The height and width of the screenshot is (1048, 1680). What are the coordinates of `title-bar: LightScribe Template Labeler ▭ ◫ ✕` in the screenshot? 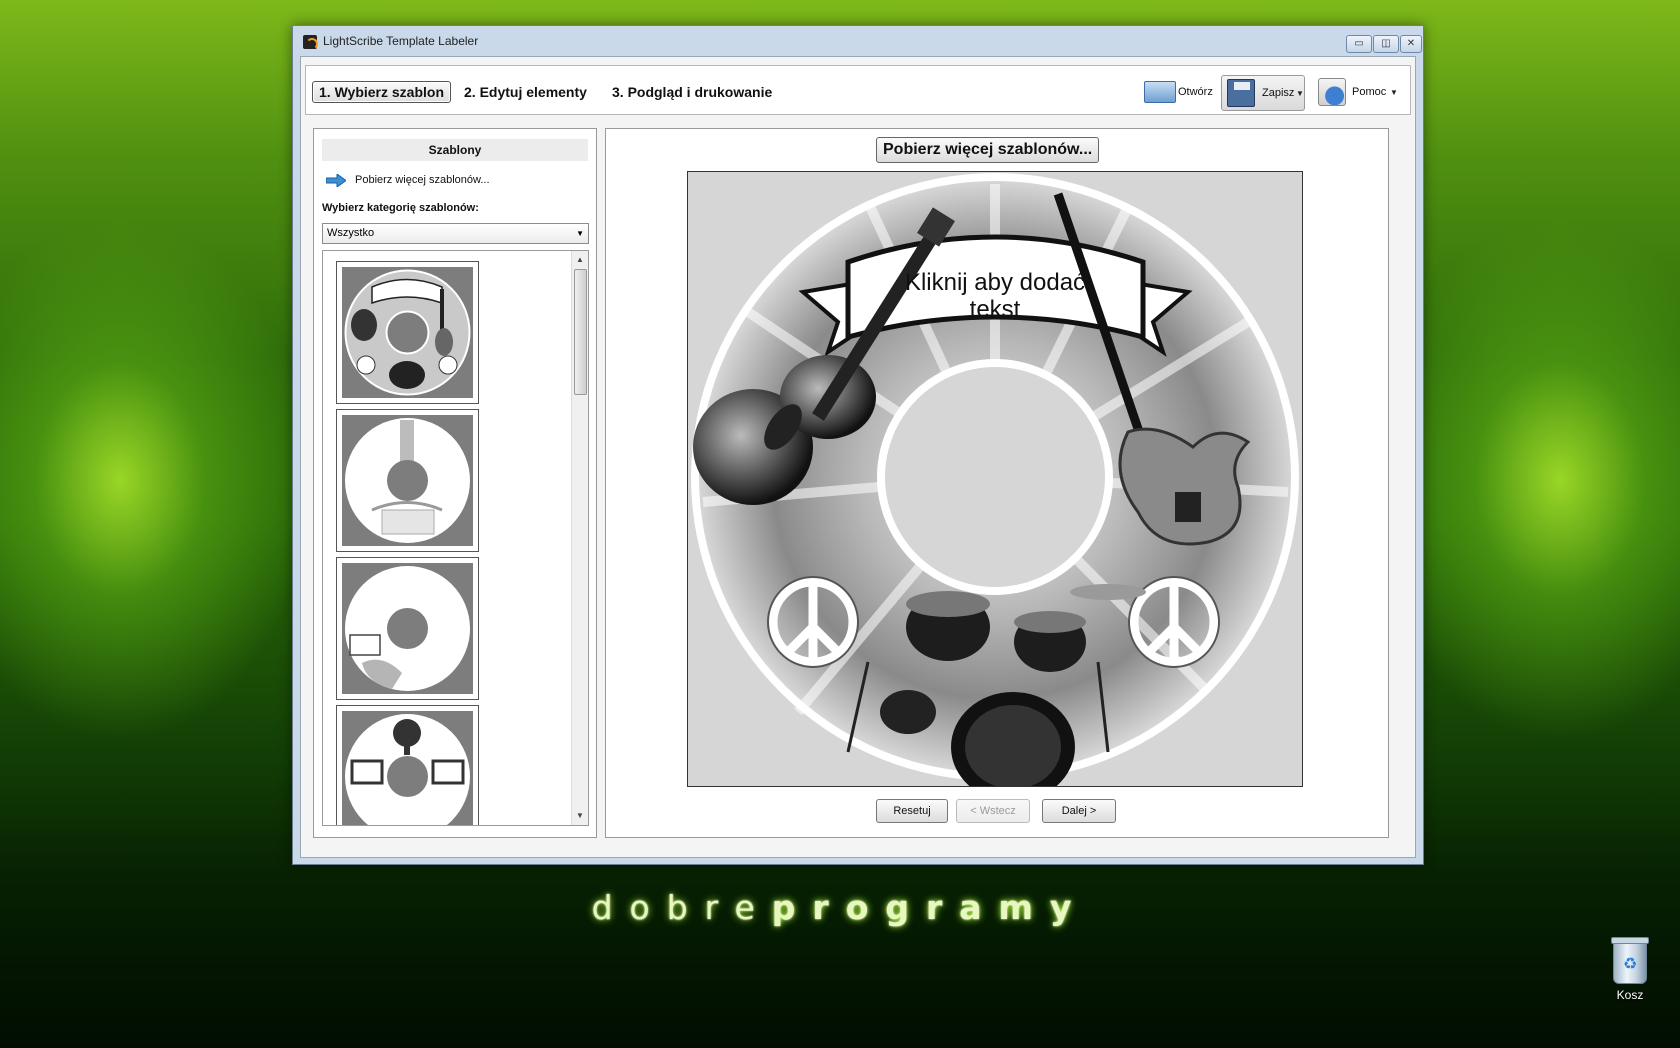 It's located at (858, 41).